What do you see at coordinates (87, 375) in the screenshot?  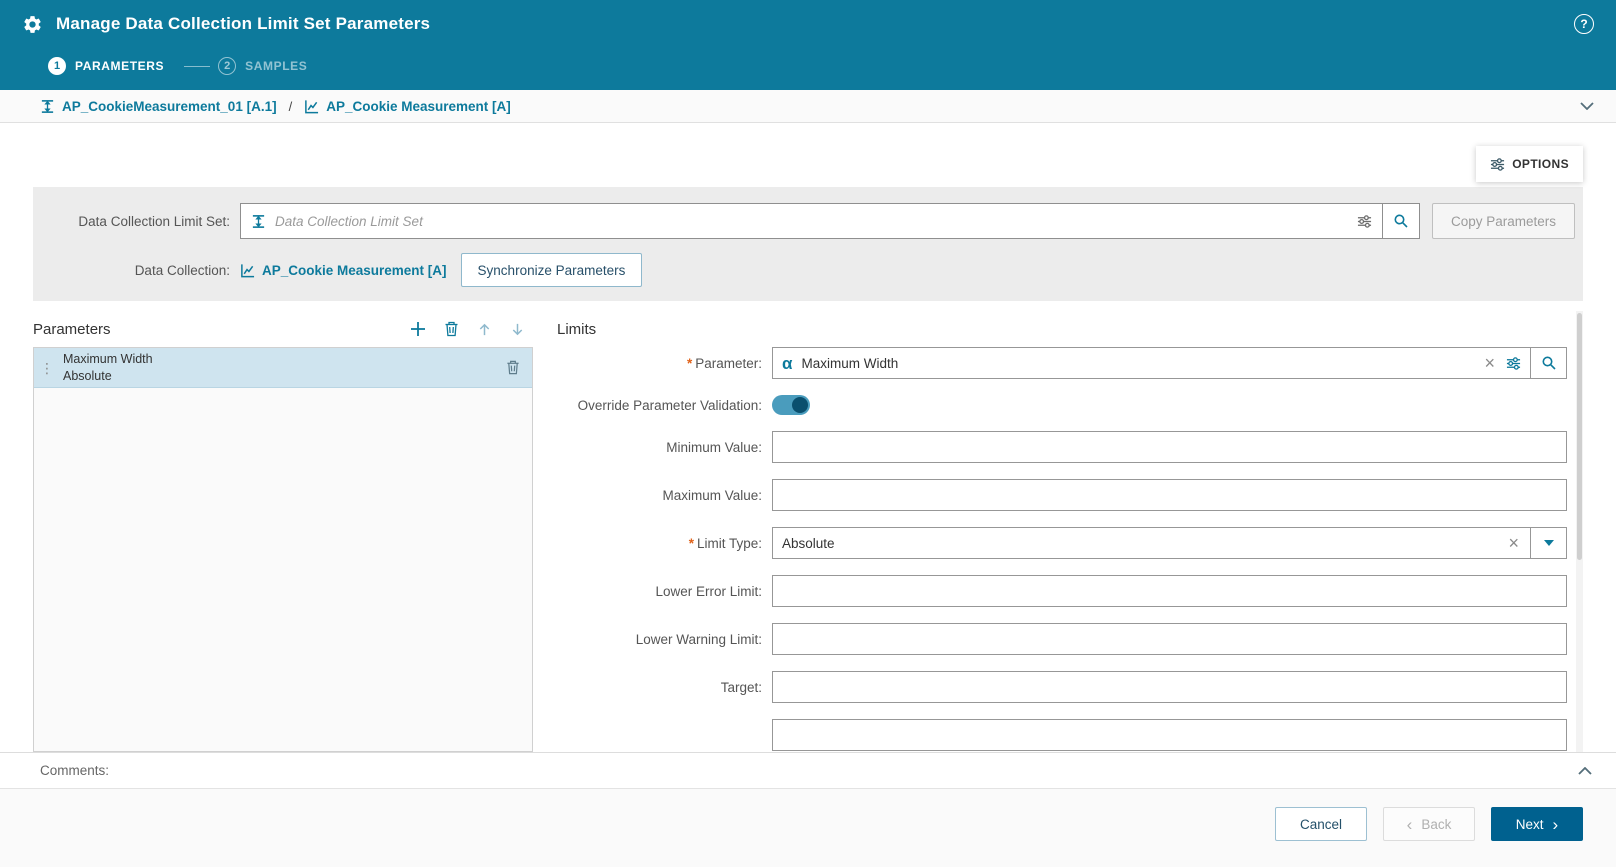 I see `param-item-limit-type: Absolute` at bounding box center [87, 375].